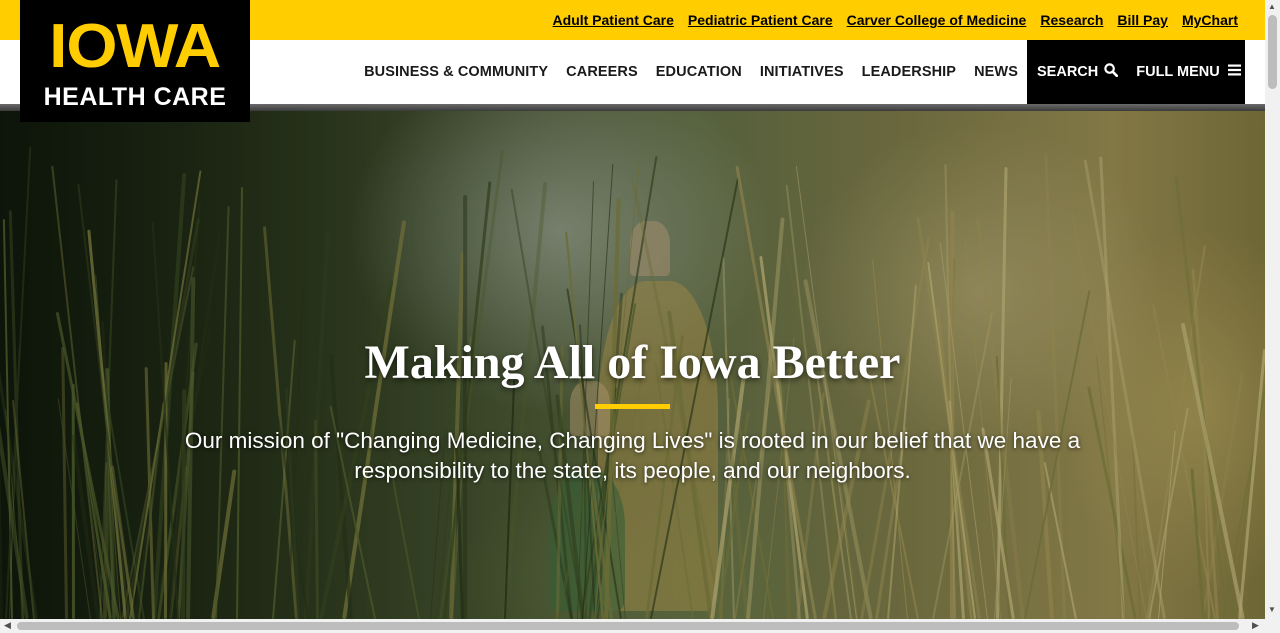  Describe the element at coordinates (602, 72) in the screenshot. I see `nav-item-careers: CAREERS` at that location.